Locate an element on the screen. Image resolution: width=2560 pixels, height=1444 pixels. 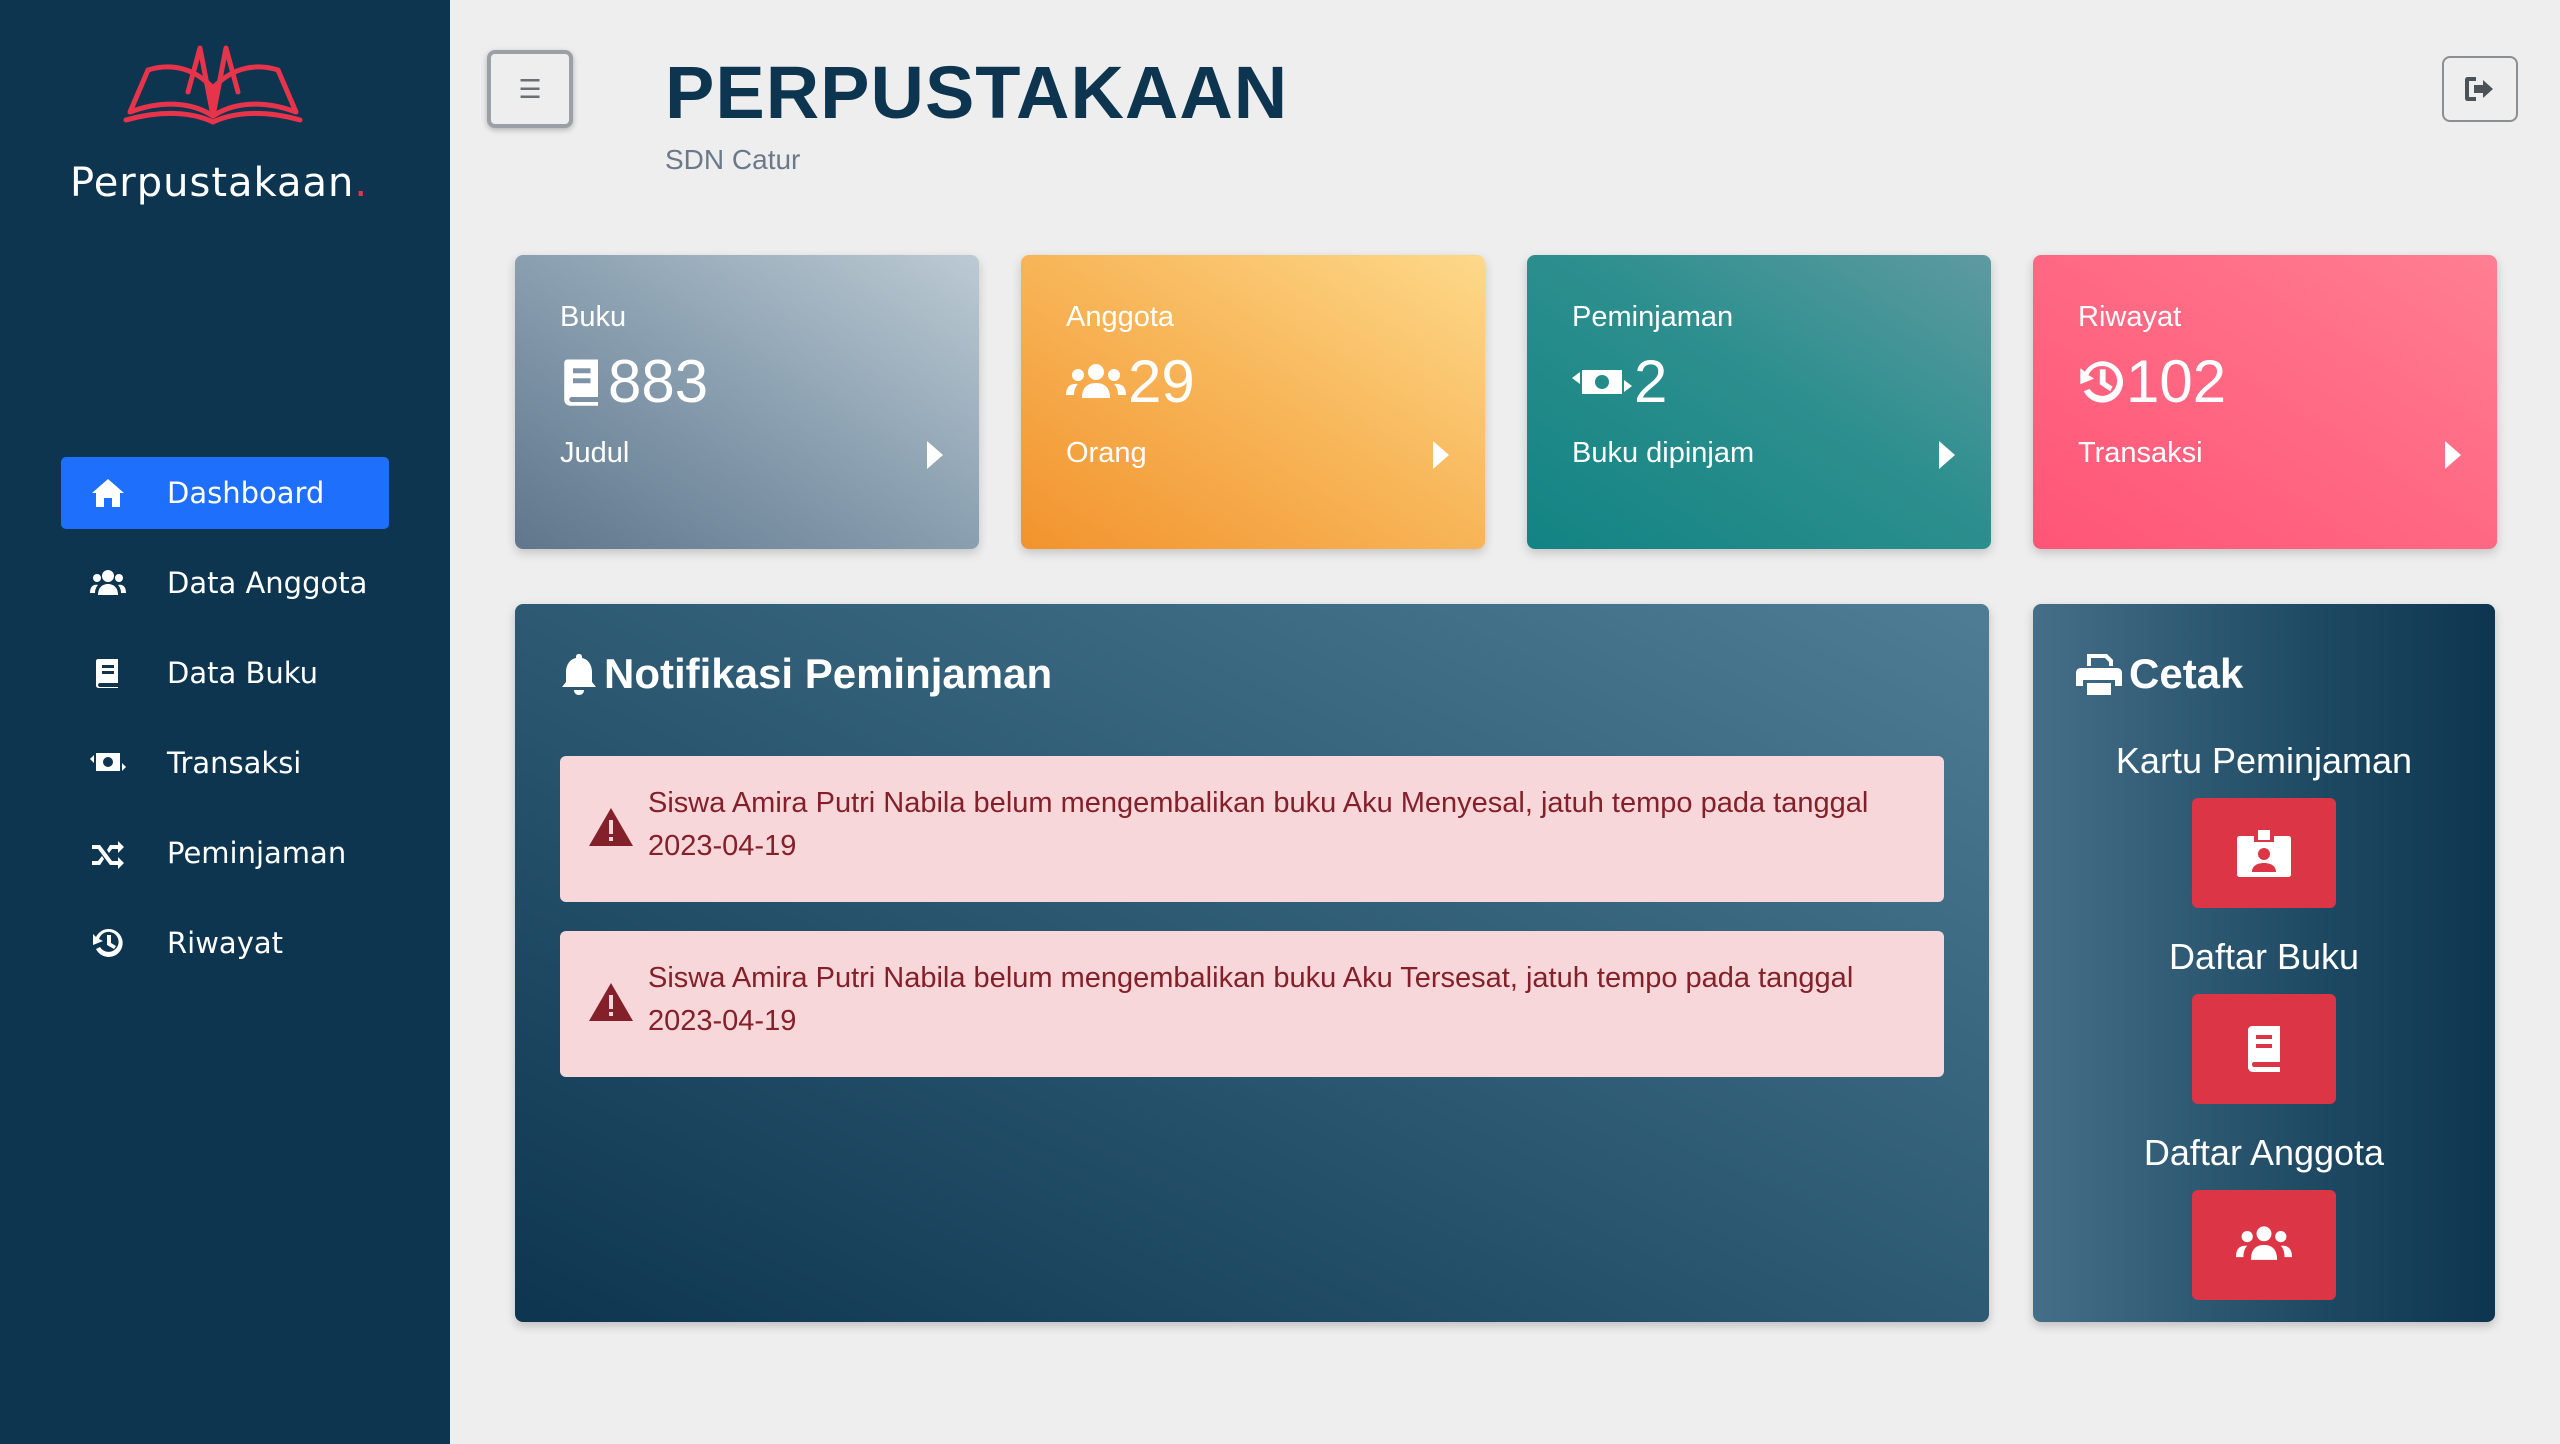
sidebar-item-dashboard: Dashboard is located at coordinates (225, 493).